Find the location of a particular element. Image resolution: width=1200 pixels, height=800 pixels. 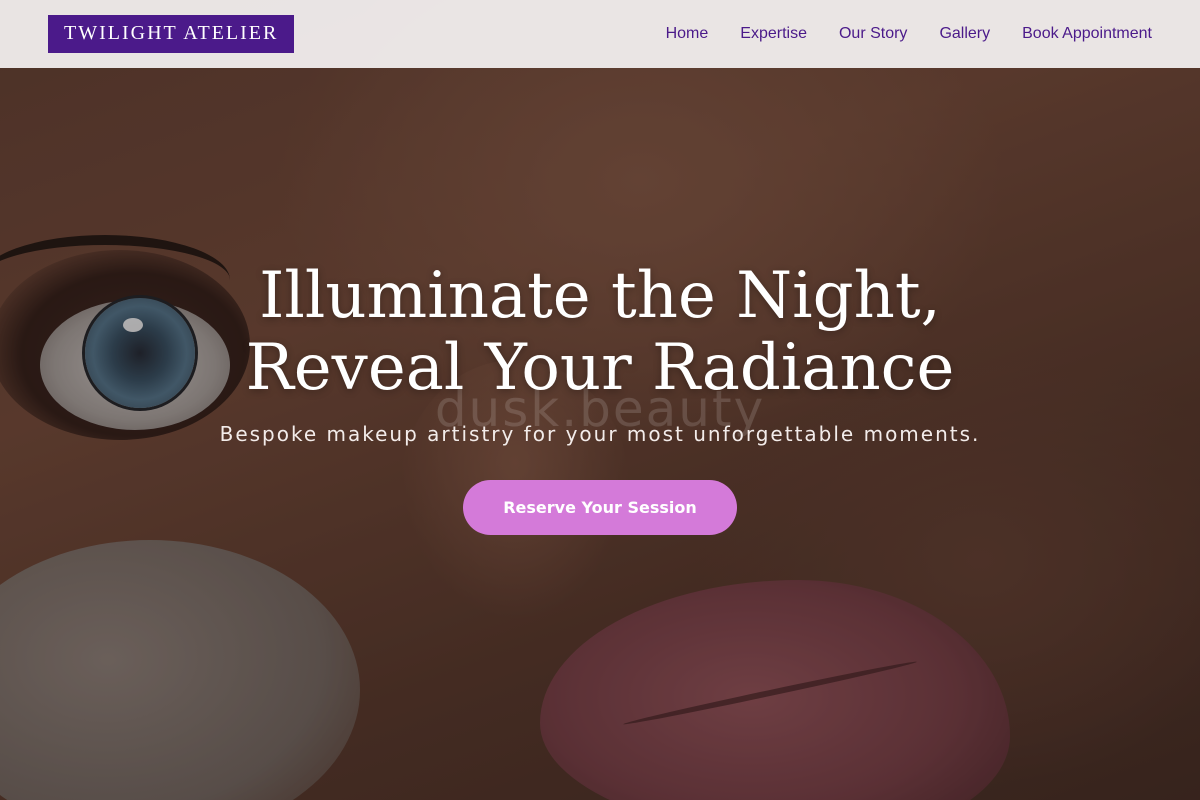

nav-link-our-story: Our Story is located at coordinates (873, 34).